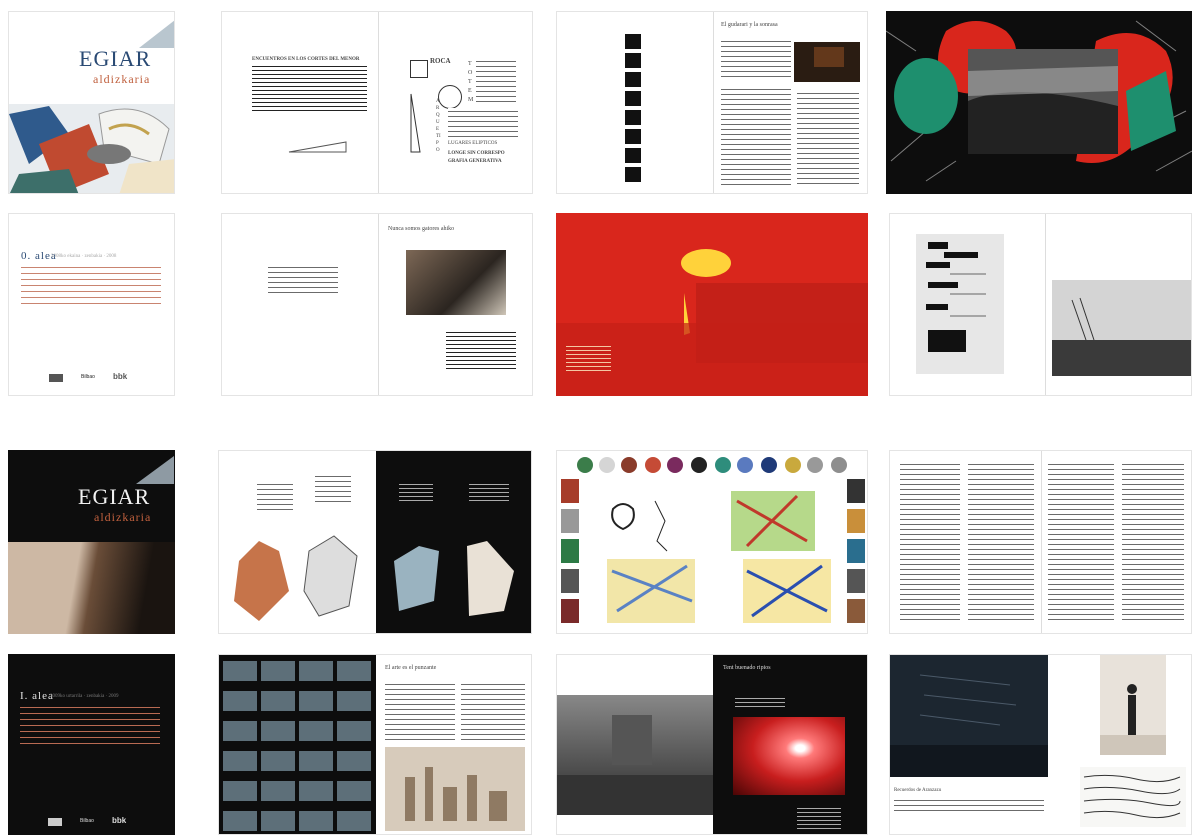 The width and height of the screenshot is (1193, 835). What do you see at coordinates (438, 126) in the screenshot?
I see `word-arquetipo: ARQUETIPO` at bounding box center [438, 126].